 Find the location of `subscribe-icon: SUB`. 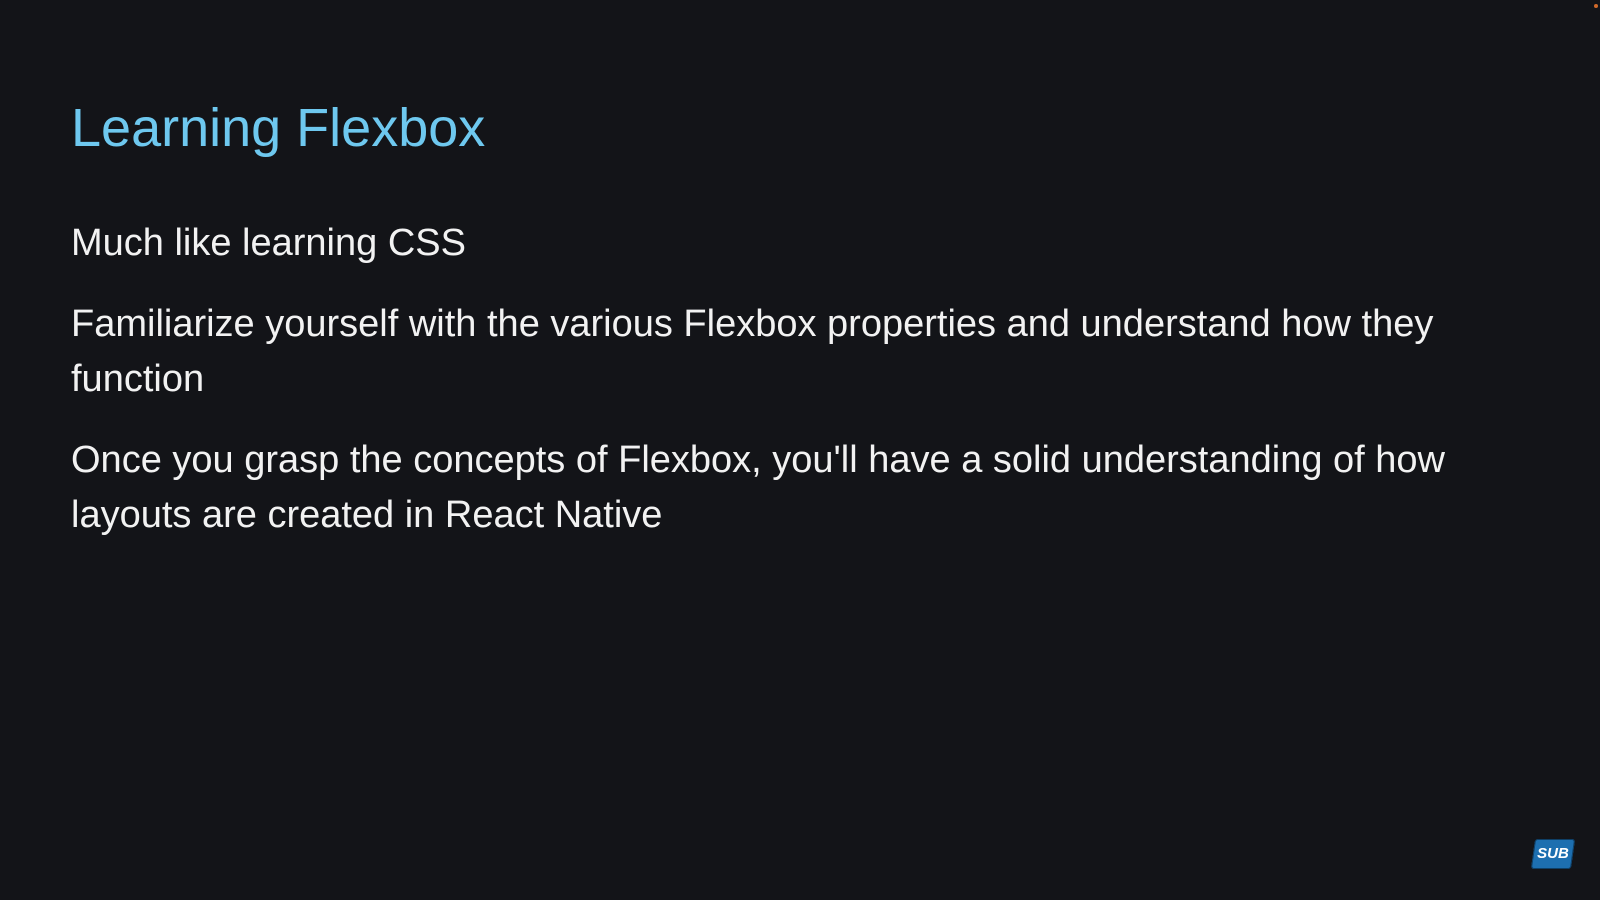

subscribe-icon: SUB is located at coordinates (1553, 854).